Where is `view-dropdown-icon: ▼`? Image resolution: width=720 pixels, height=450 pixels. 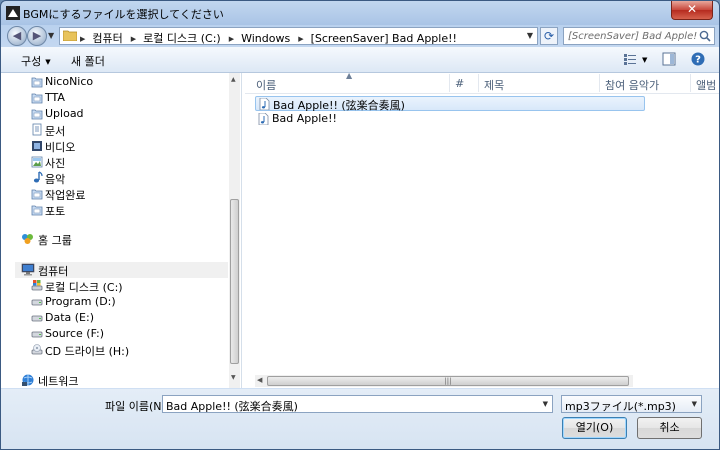 view-dropdown-icon: ▼ is located at coordinates (644, 60).